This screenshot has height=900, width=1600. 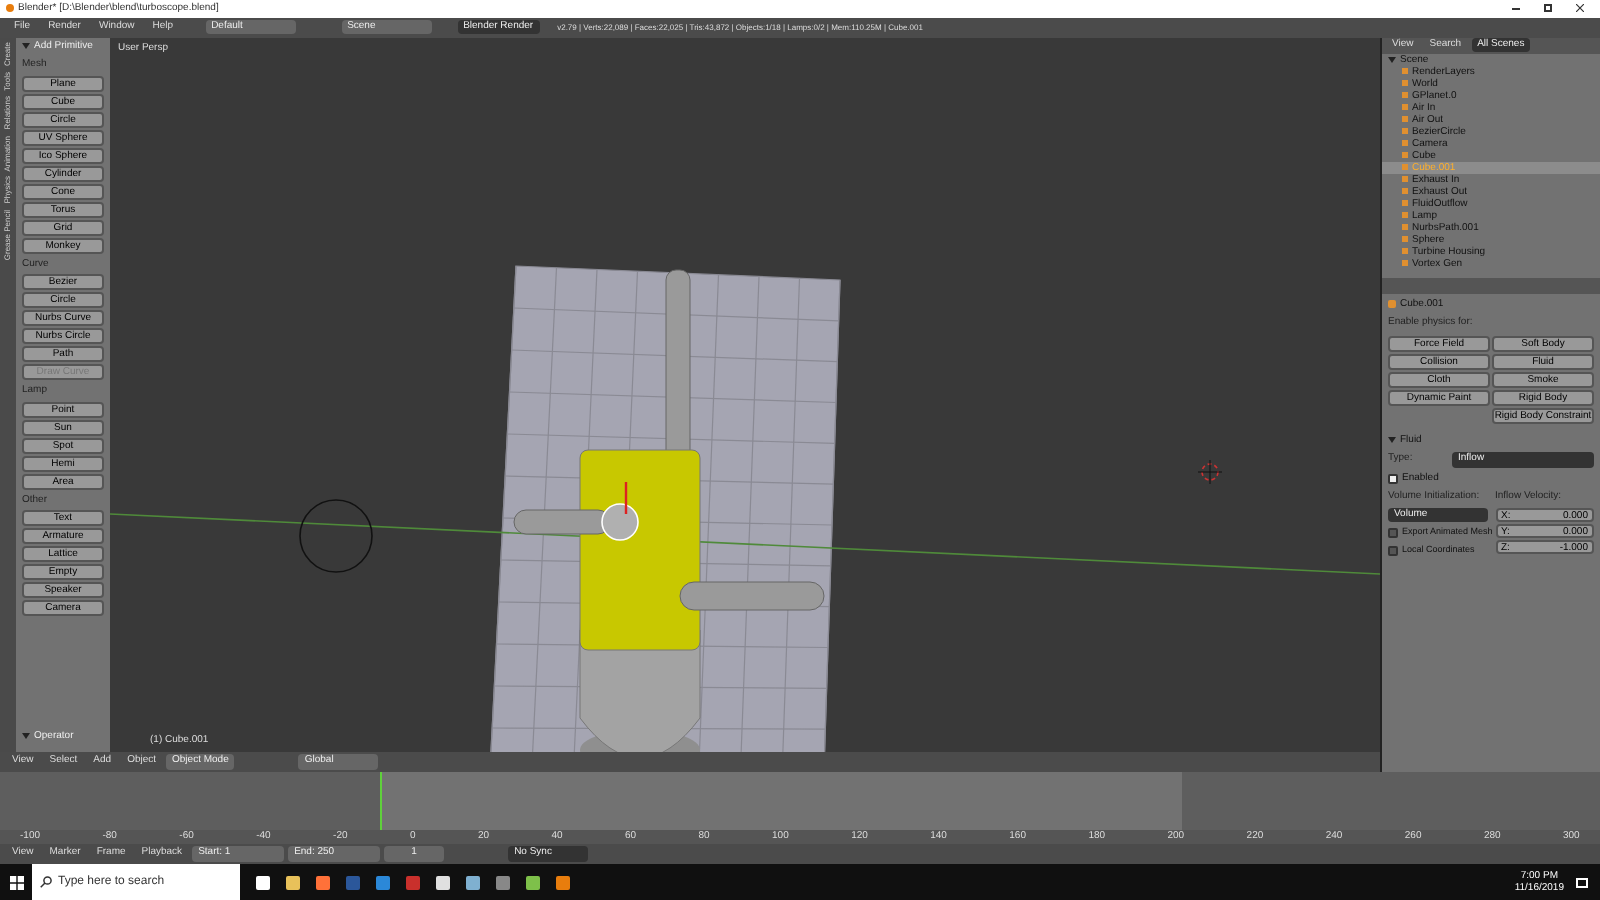 What do you see at coordinates (1516, 8) in the screenshot?
I see `minimize-icon` at bounding box center [1516, 8].